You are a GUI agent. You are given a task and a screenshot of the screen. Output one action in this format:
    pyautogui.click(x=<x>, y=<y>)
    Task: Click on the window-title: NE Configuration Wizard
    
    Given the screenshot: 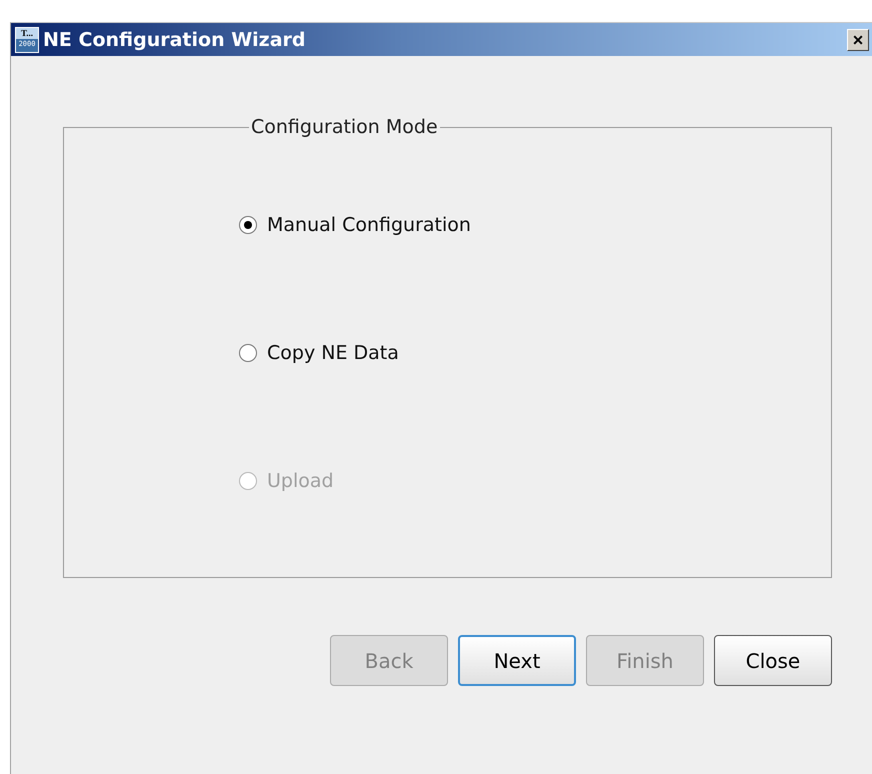 What is the action you would take?
    pyautogui.click(x=175, y=39)
    